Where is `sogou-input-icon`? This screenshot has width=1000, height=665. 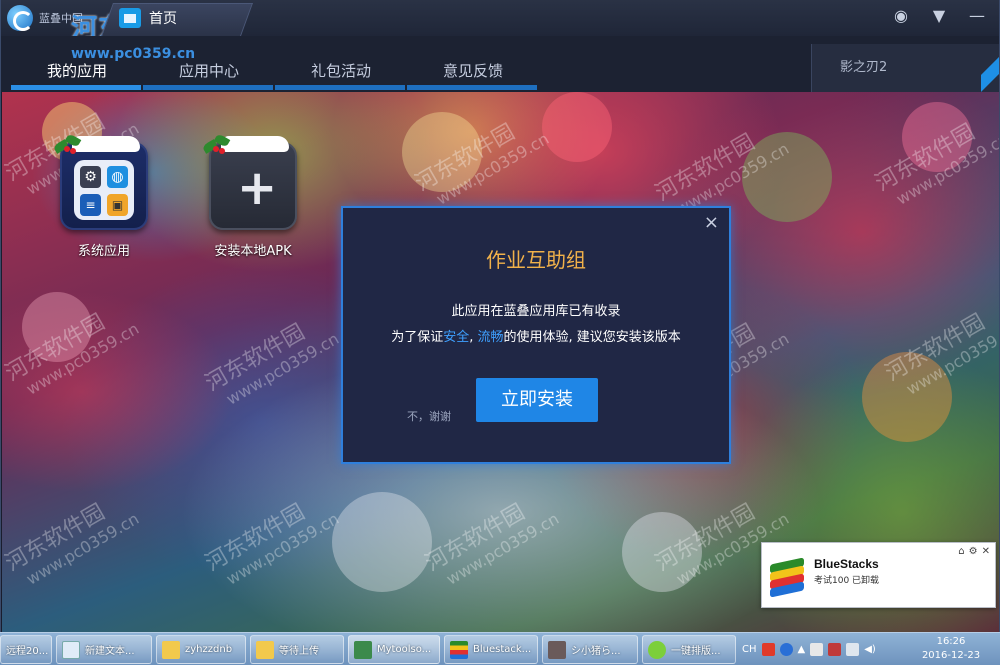 sogou-input-icon is located at coordinates (768, 649).